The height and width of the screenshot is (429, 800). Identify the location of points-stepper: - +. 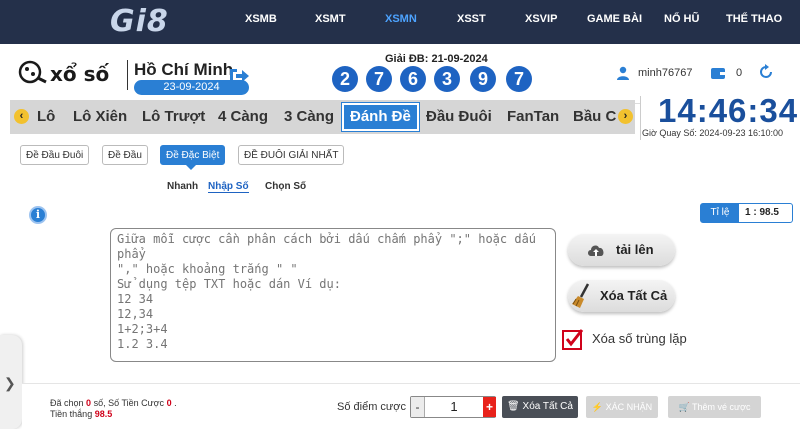
(453, 407).